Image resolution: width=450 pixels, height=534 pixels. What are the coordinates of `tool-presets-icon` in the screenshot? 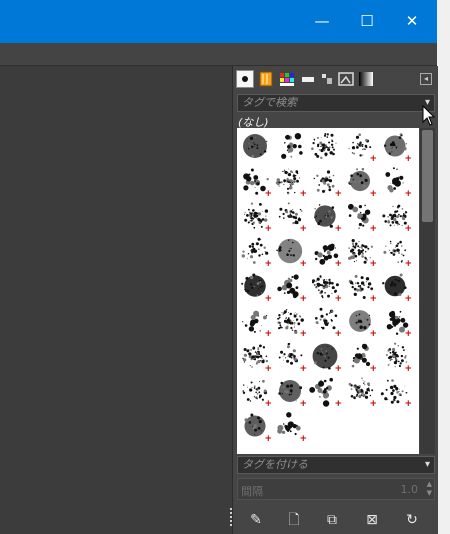 It's located at (327, 79).